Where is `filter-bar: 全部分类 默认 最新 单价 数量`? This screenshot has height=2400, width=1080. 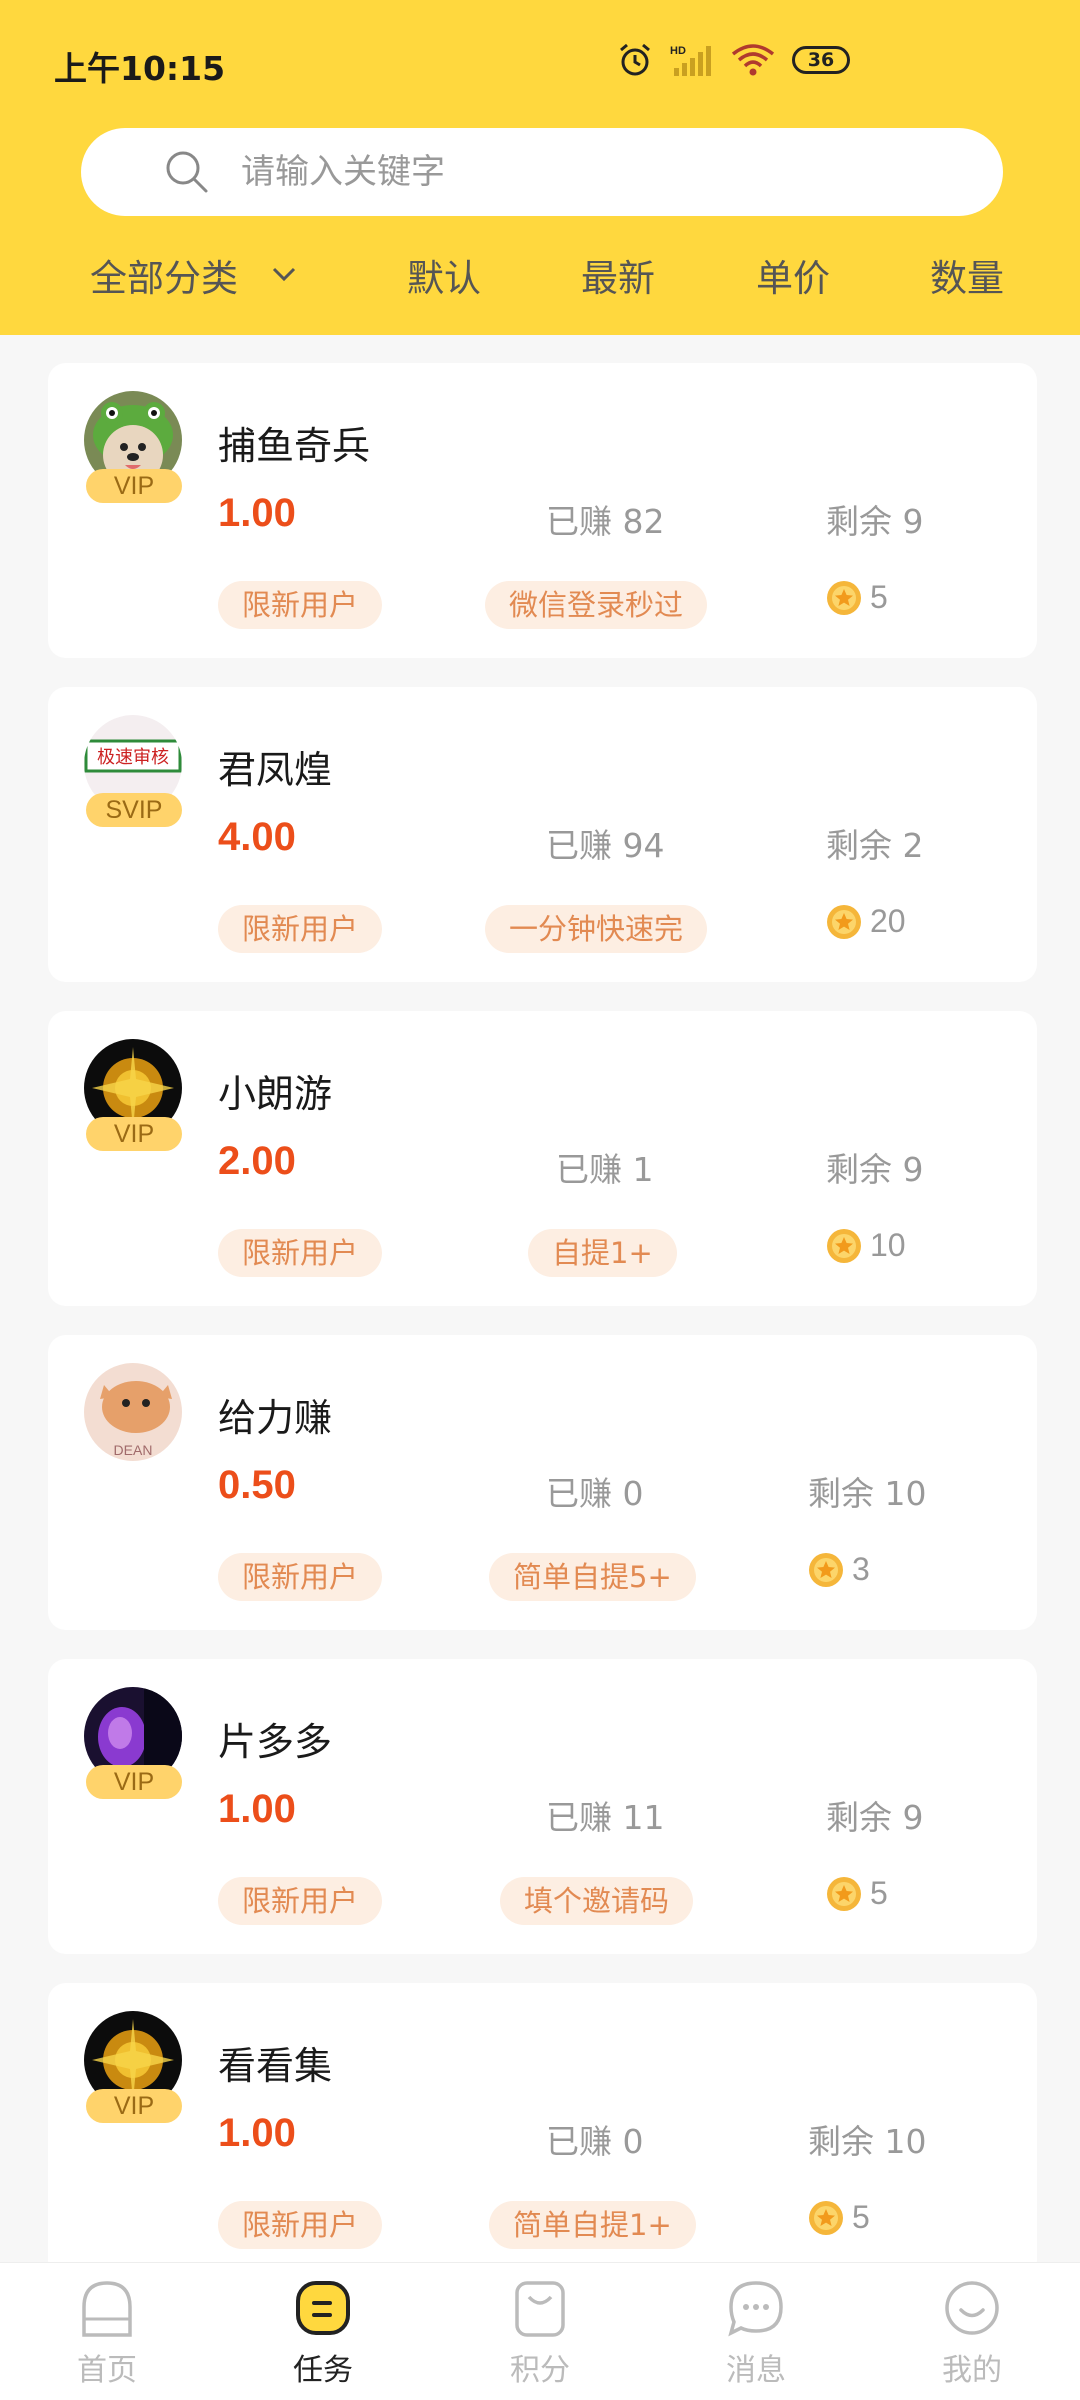
filter-bar: 全部分类 默认 最新 单价 数量 is located at coordinates (540, 276).